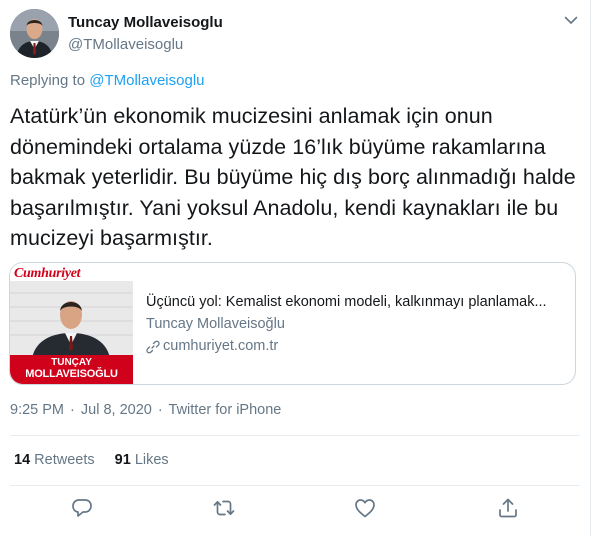  I want to click on retweets-stat: 14 Retweets, so click(54, 460).